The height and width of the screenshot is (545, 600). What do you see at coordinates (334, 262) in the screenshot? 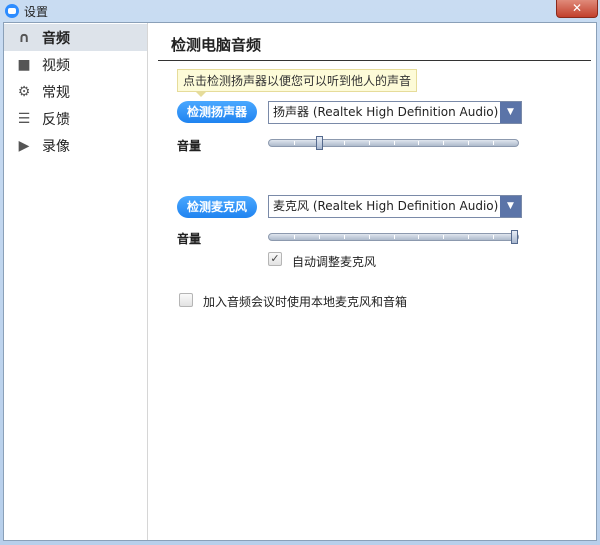
I see `auto-adjust-mic-label: 自动调整麦克风` at bounding box center [334, 262].